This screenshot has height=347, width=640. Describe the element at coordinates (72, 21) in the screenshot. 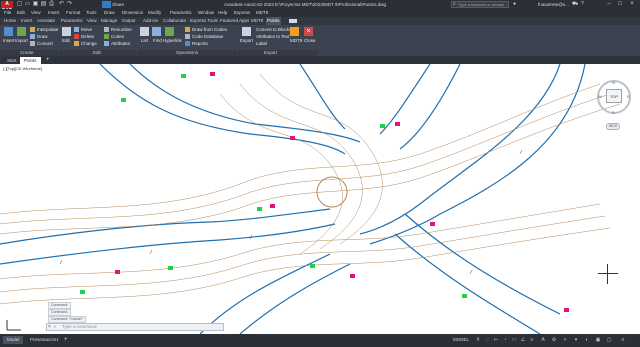

I see `tab-parametric: Parametric` at that location.